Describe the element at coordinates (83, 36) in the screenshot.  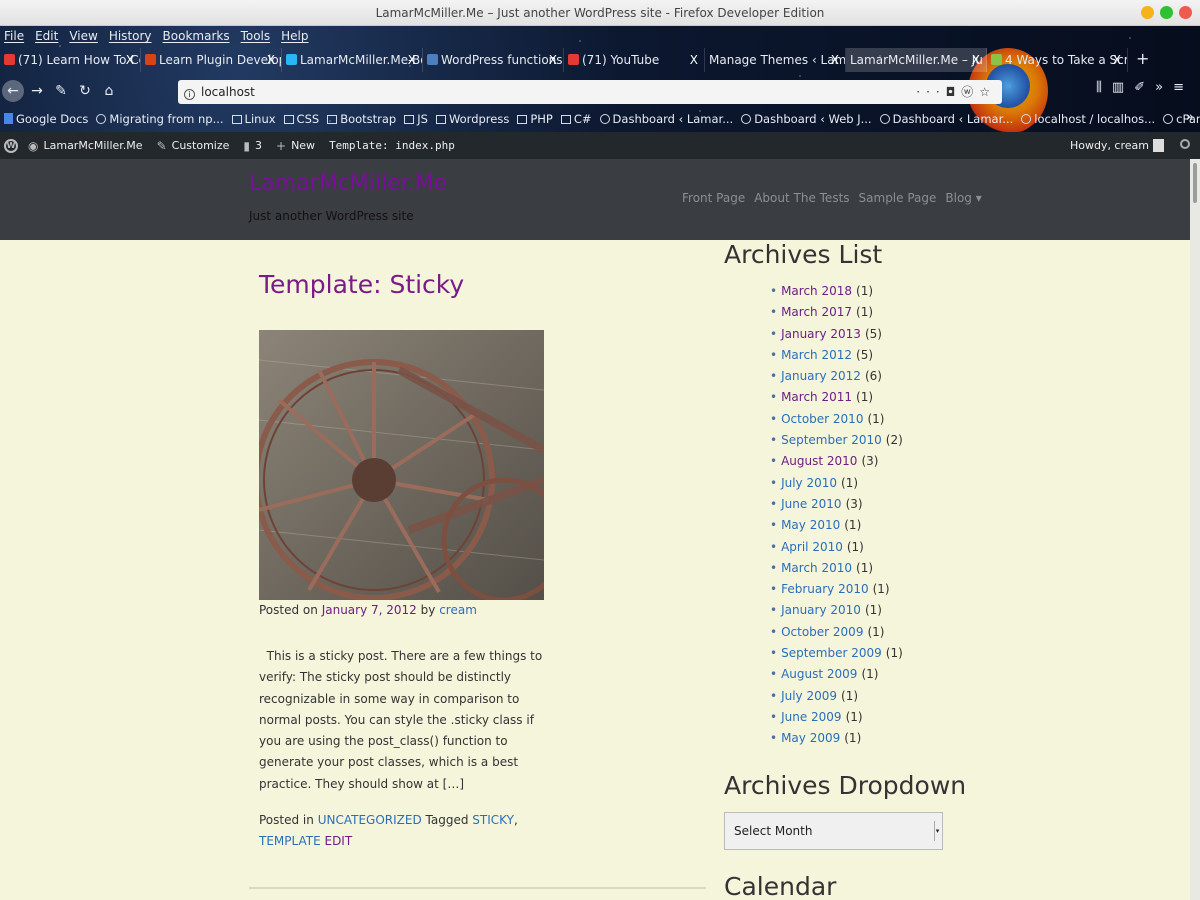
I see `menu-view: View` at that location.